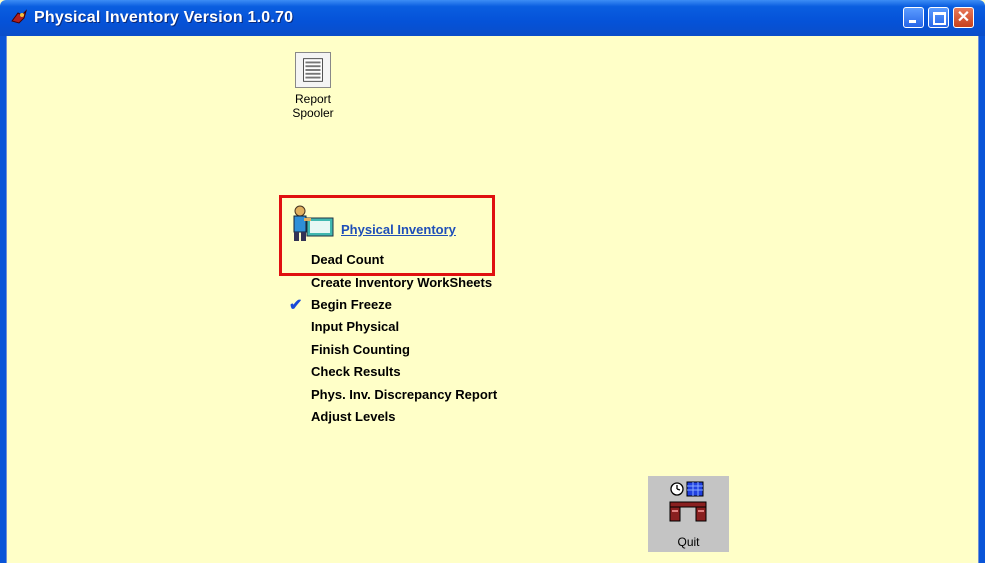  Describe the element at coordinates (982, 299) in the screenshot. I see `window-frame-right` at that location.